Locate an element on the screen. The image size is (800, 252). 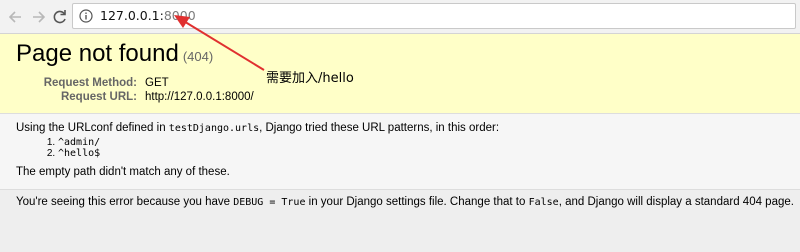
info-icon is located at coordinates (86, 16).